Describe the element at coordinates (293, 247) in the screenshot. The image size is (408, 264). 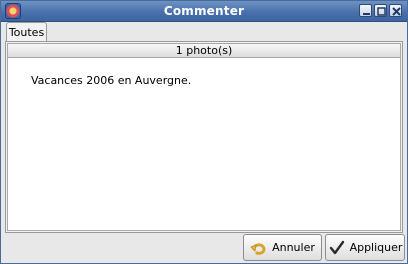
I see `cancel-label: Annuler` at that location.